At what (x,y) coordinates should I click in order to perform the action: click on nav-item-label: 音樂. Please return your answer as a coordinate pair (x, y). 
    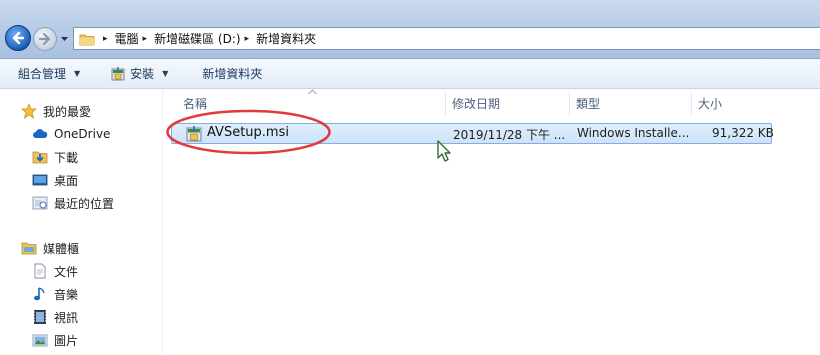
    Looking at the image, I should click on (66, 294).